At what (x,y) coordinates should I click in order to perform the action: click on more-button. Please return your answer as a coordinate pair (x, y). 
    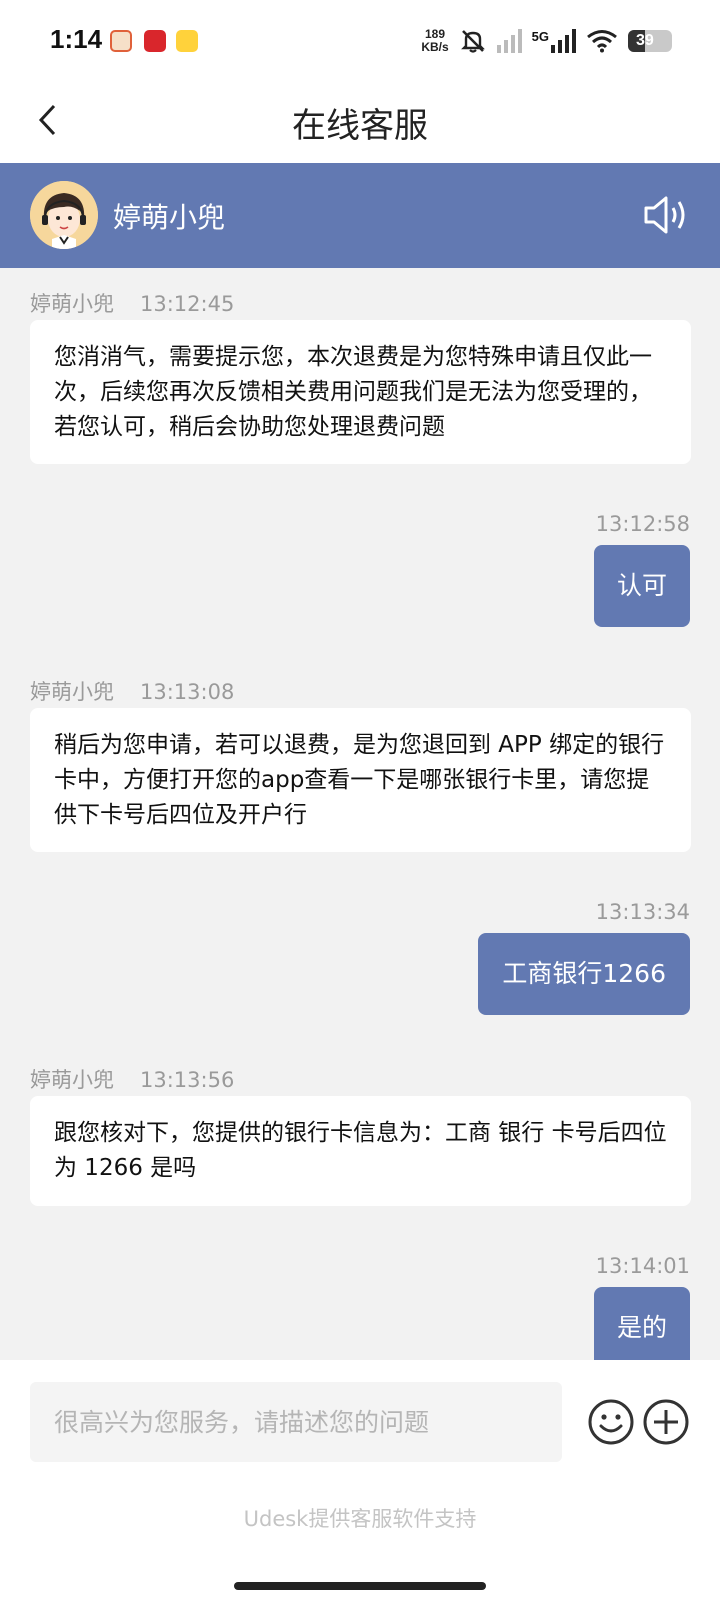
    Looking at the image, I should click on (666, 1422).